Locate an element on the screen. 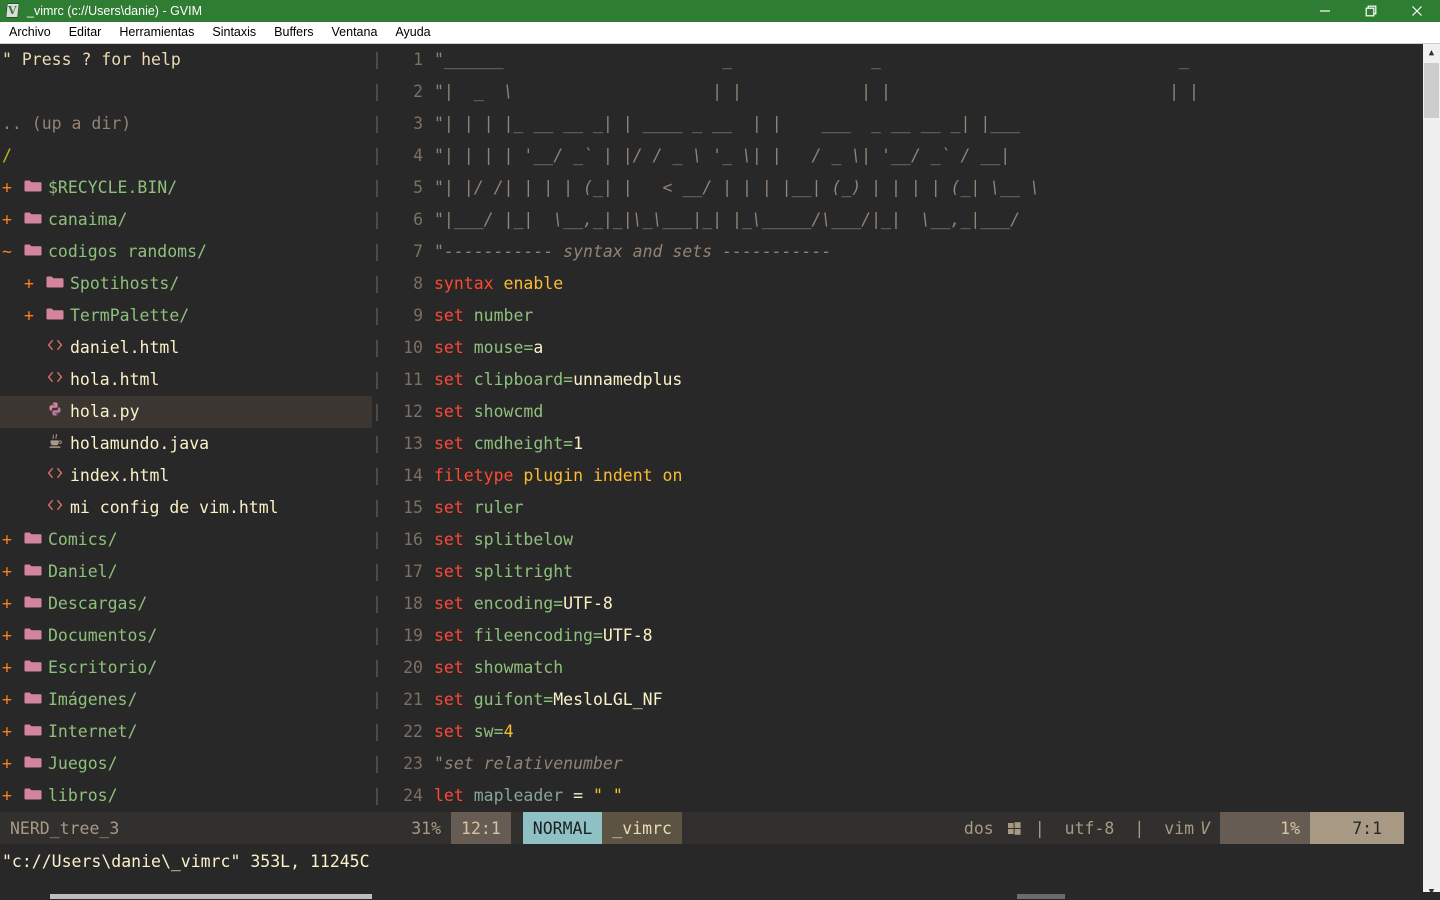 Image resolution: width=1440 pixels, height=900 pixels. code-line: 15 set ruler is located at coordinates (900, 508).